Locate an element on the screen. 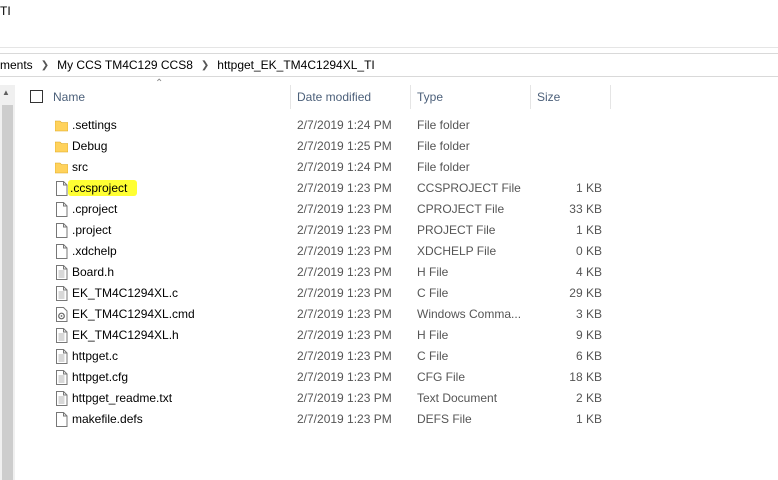 The image size is (778, 480). file-date-modified: 2/7/2019 1:25 PM is located at coordinates (344, 146).